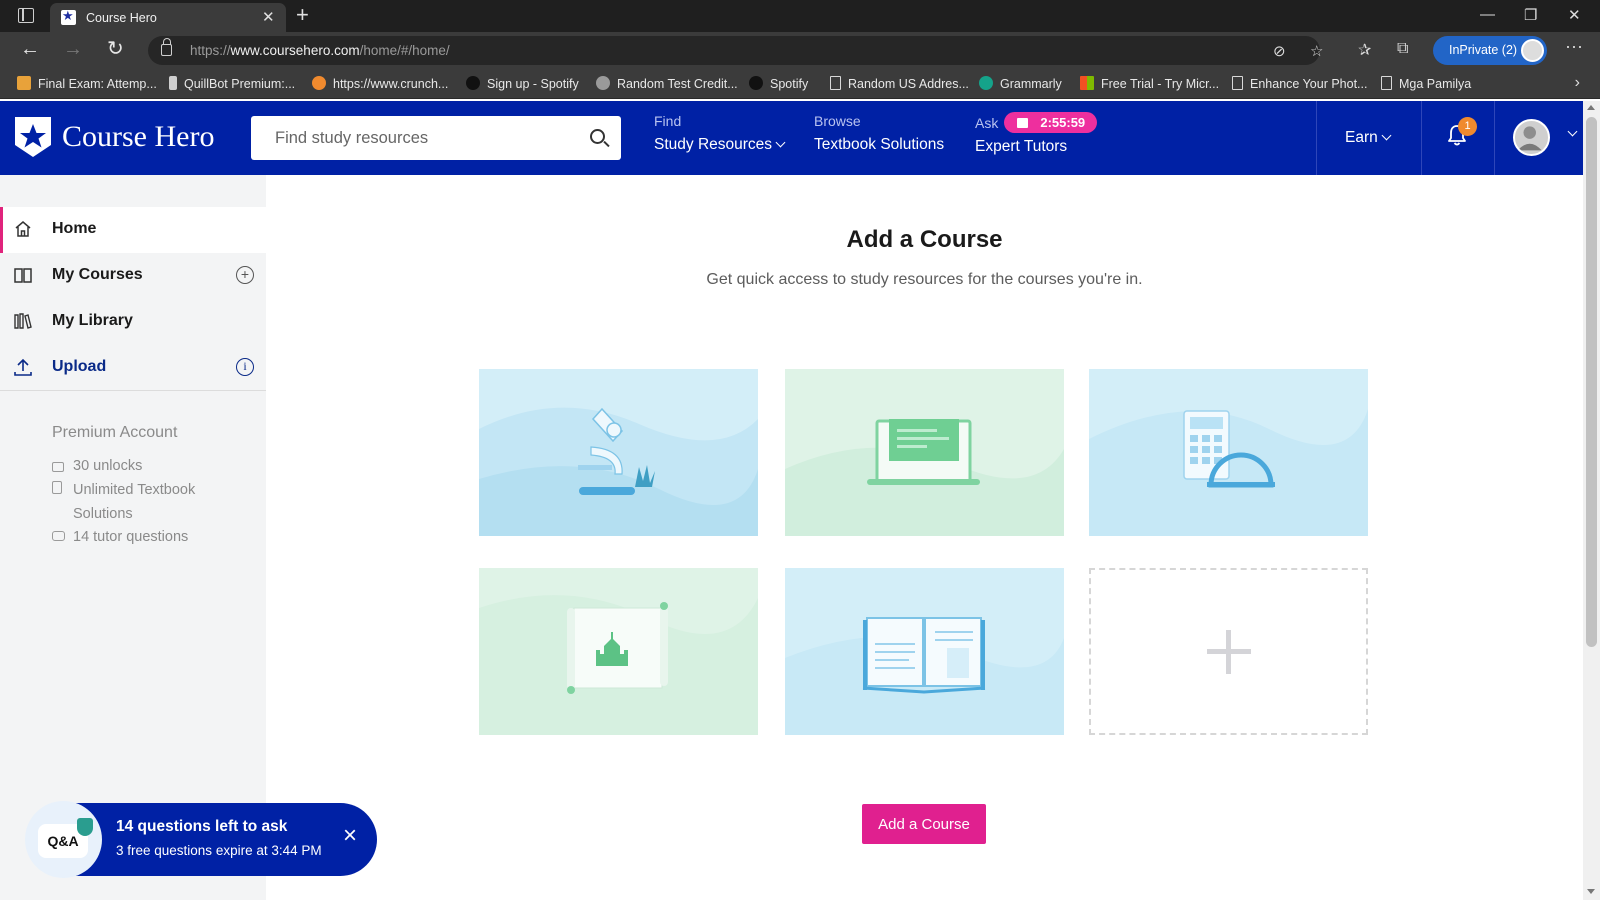 The width and height of the screenshot is (1600, 900). I want to click on add-favorite-icon: ☆, so click(1316, 51).